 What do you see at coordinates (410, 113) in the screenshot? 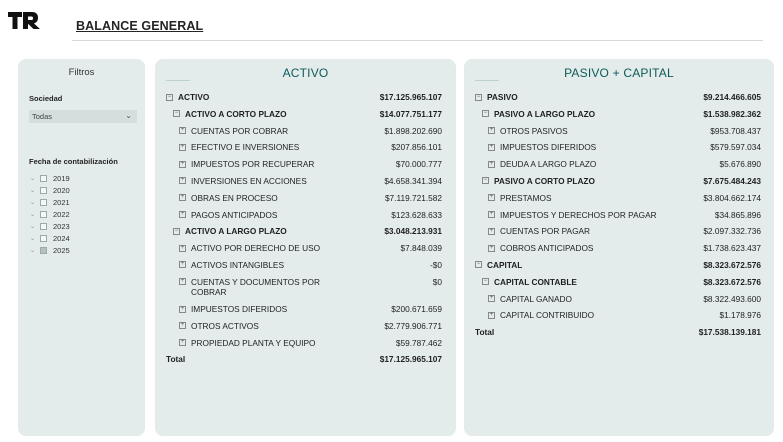
I see `row-value: $14.077.751.177` at bounding box center [410, 113].